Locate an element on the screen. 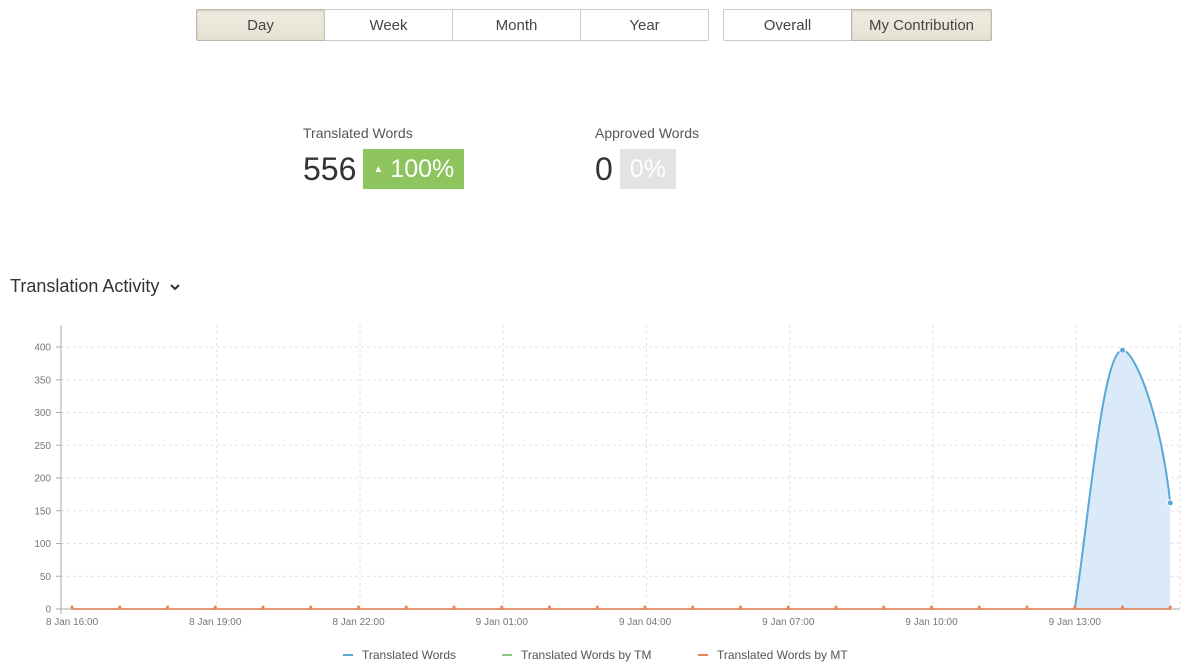  x-tick-label: 9 Jan 07:00 is located at coordinates (788, 622).